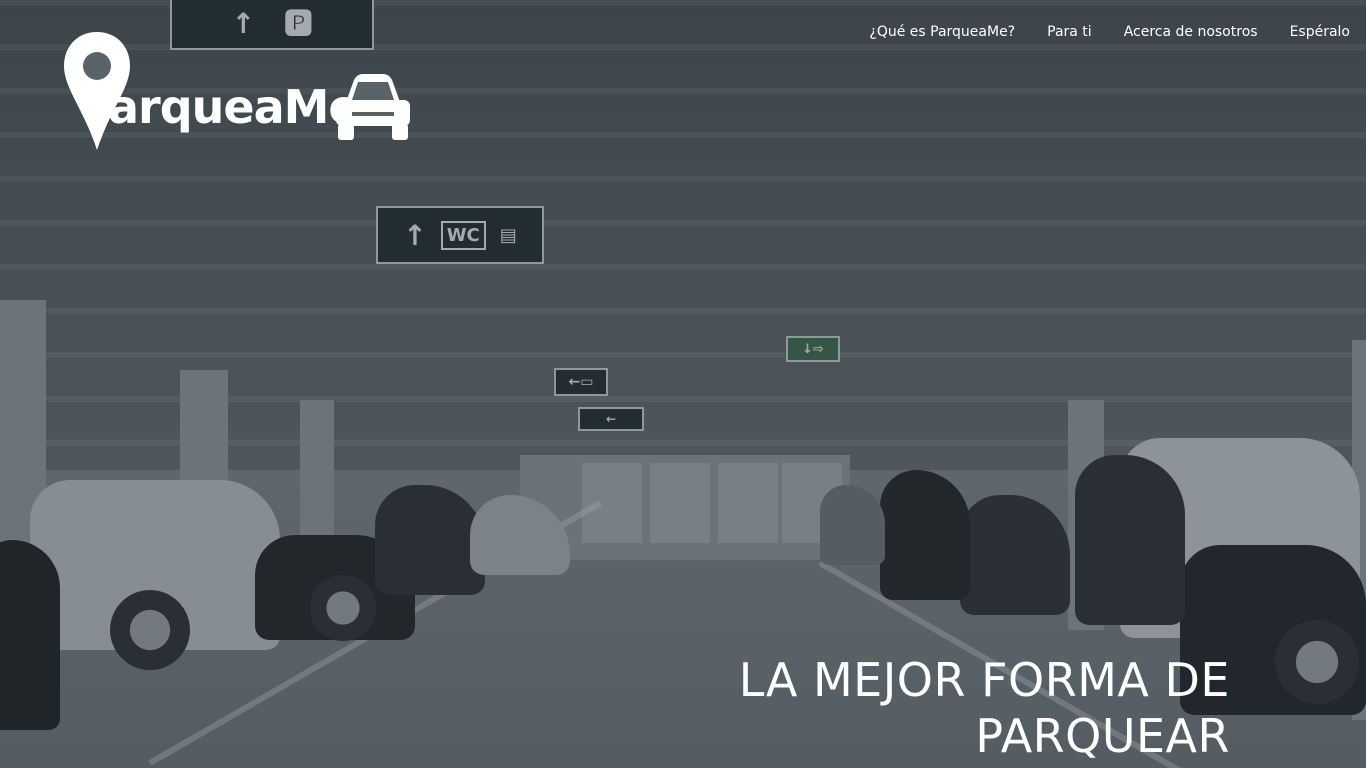 The height and width of the screenshot is (768, 1366). What do you see at coordinates (942, 32) in the screenshot?
I see `nav-link-que-es: ¿Qué es ParqueaMe?` at bounding box center [942, 32].